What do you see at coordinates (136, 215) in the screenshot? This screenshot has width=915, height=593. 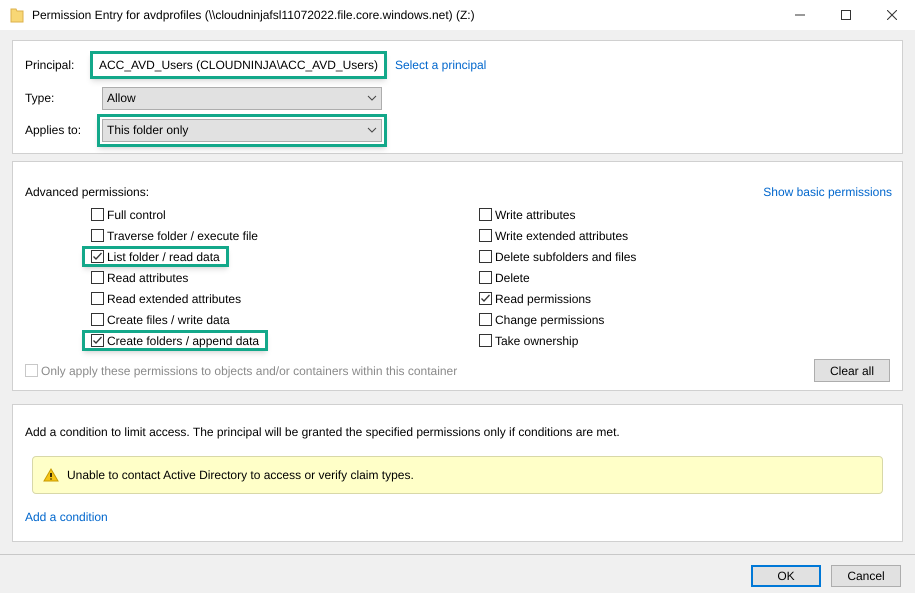 I see `permission-label: Full control` at bounding box center [136, 215].